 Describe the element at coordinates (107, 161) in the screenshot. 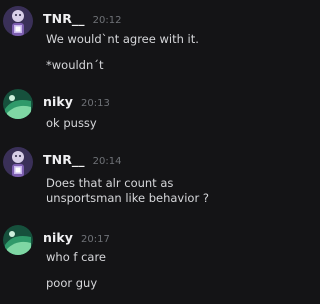

I see `timestamp: 20:14` at that location.